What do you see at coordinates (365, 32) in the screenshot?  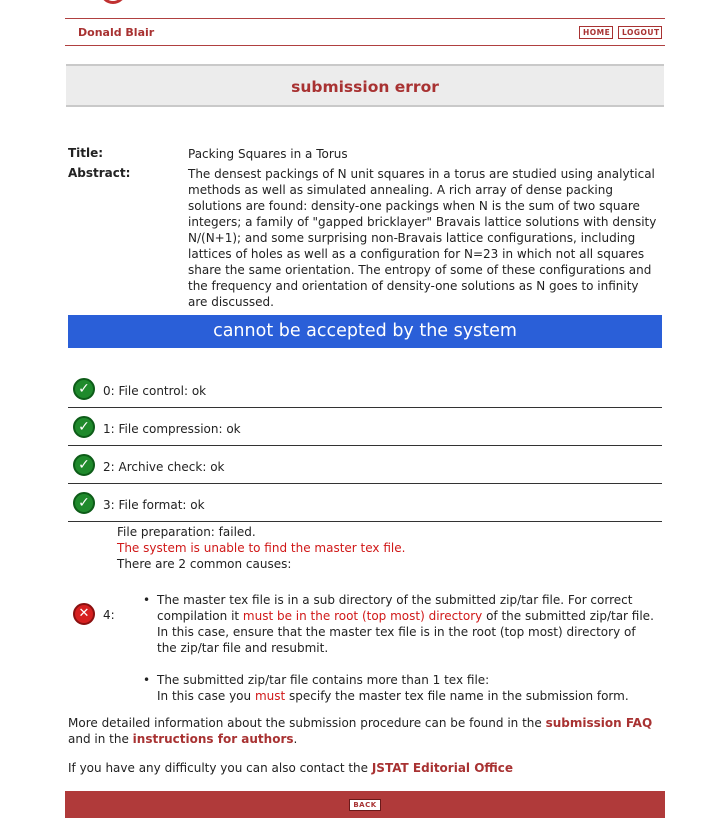 I see `user-bar: Donald Blair HOME LOGOUT` at bounding box center [365, 32].